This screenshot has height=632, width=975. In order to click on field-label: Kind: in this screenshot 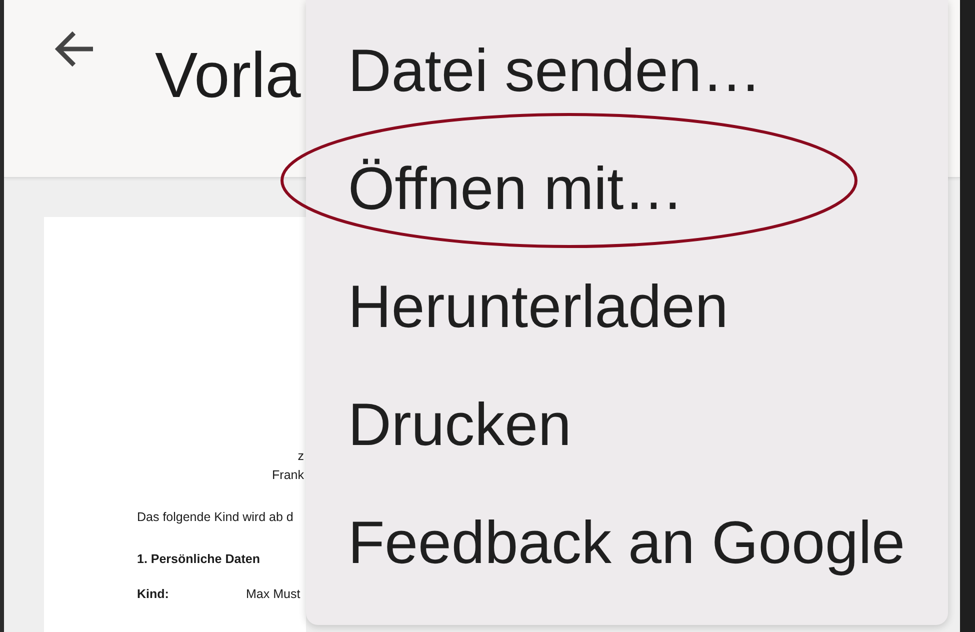, I will do `click(153, 594)`.